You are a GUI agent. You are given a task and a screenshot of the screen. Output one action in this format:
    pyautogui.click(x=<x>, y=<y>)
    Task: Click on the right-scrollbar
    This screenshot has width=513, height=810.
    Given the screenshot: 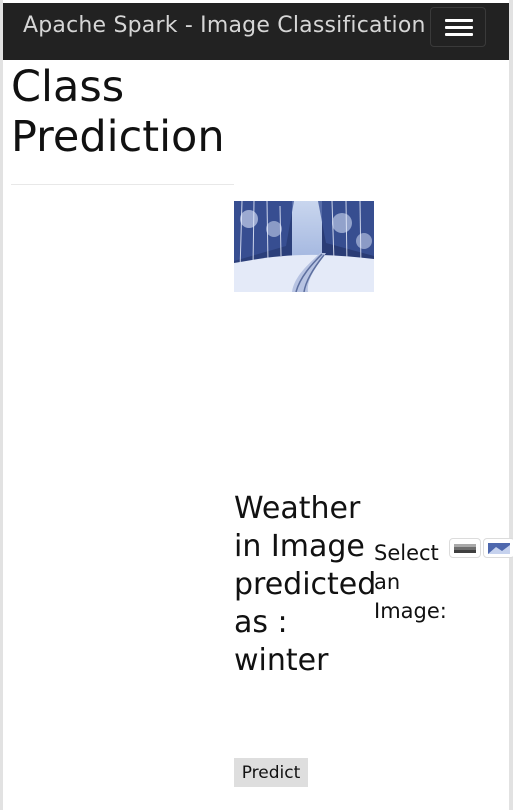 What is the action you would take?
    pyautogui.click(x=511, y=405)
    